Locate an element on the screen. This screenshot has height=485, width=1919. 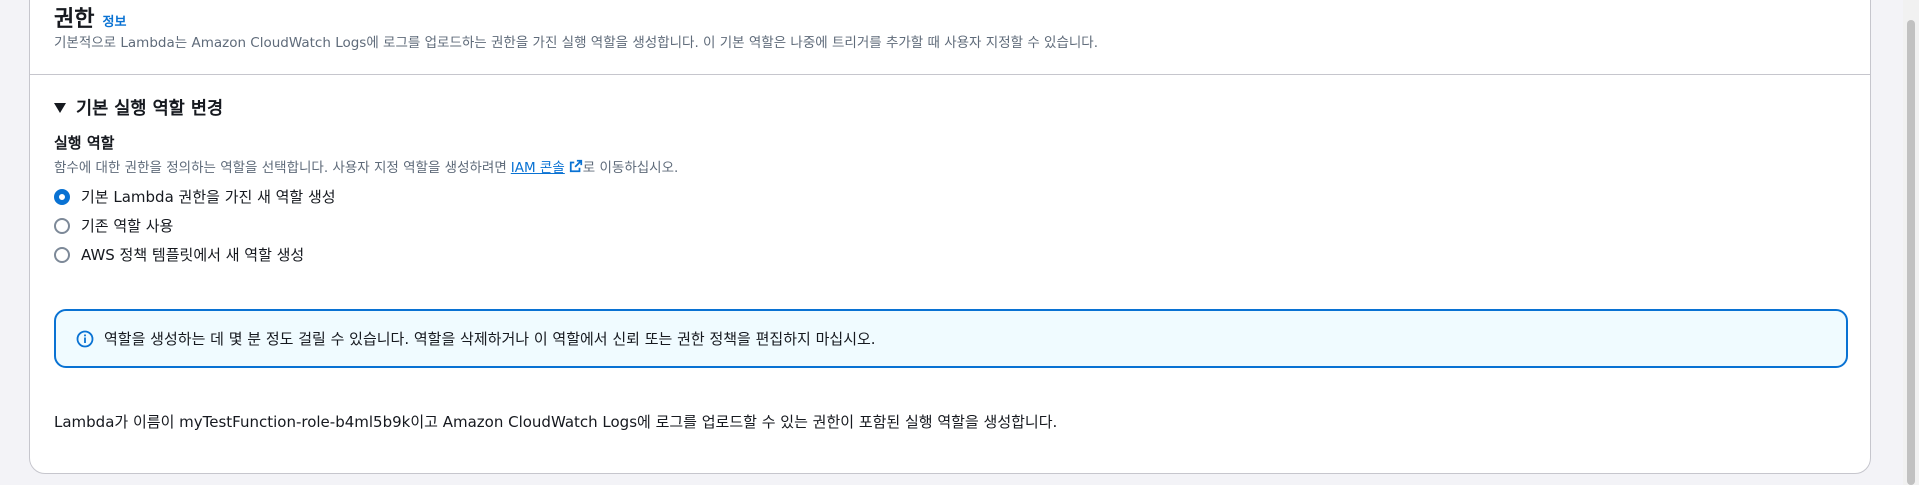
radio-label: 기본 Lambda 권한을 가진 새 역할 생성 is located at coordinates (208, 197).